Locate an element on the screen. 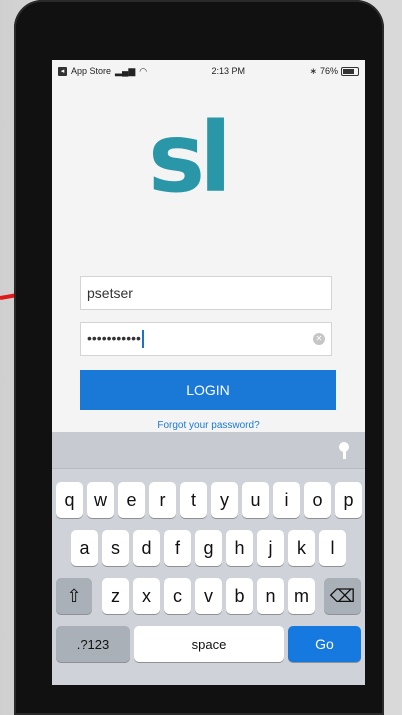  key-i: i is located at coordinates (286, 500).